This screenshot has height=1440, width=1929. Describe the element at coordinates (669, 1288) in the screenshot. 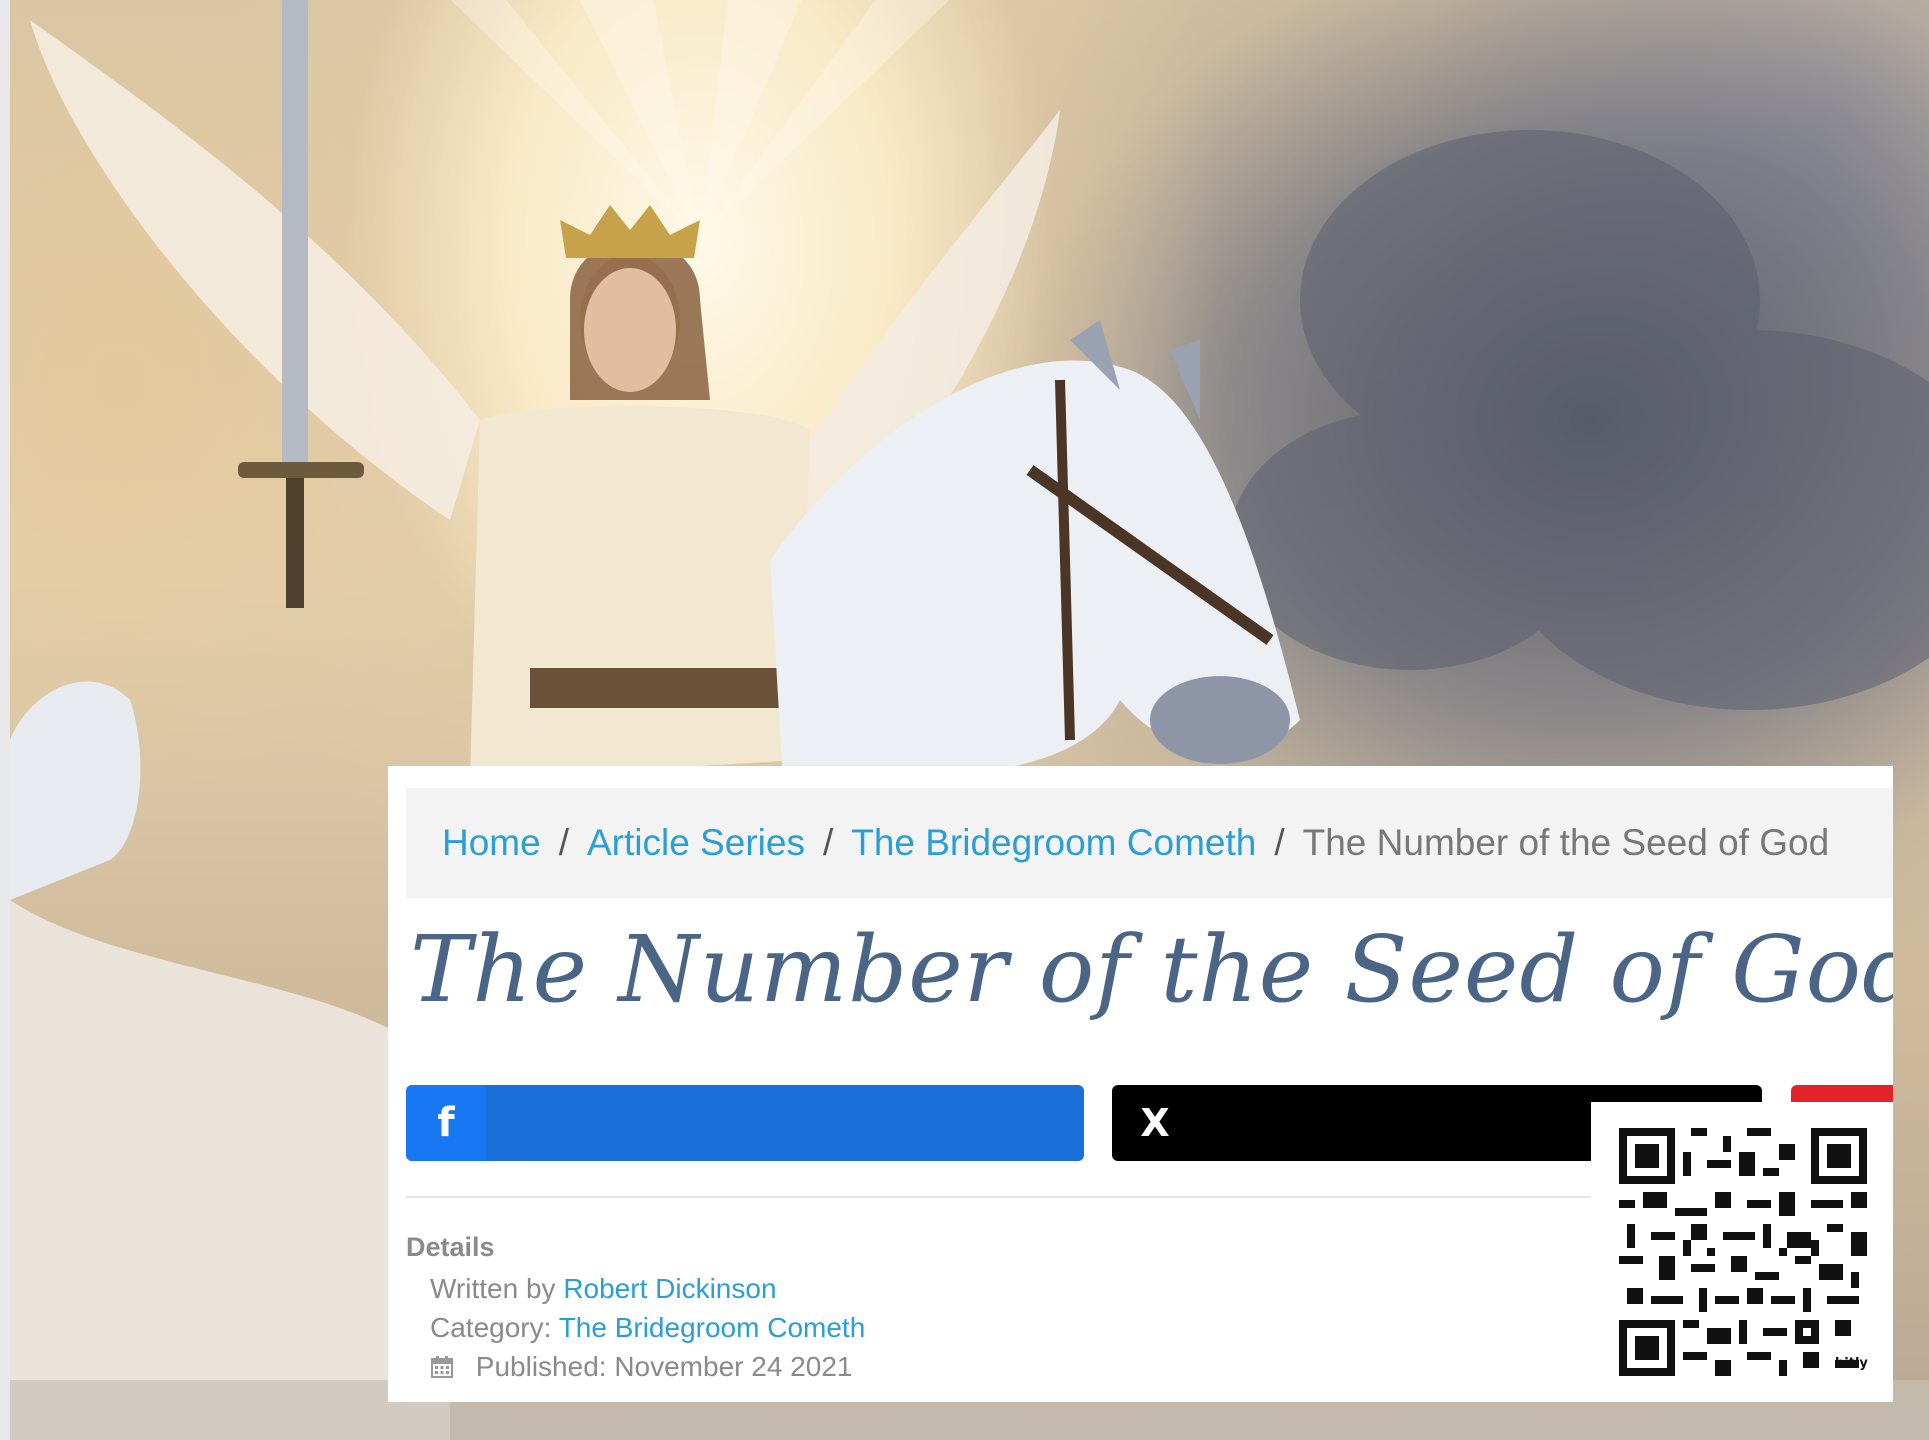

I see `author-link: Robert Dickinson` at that location.